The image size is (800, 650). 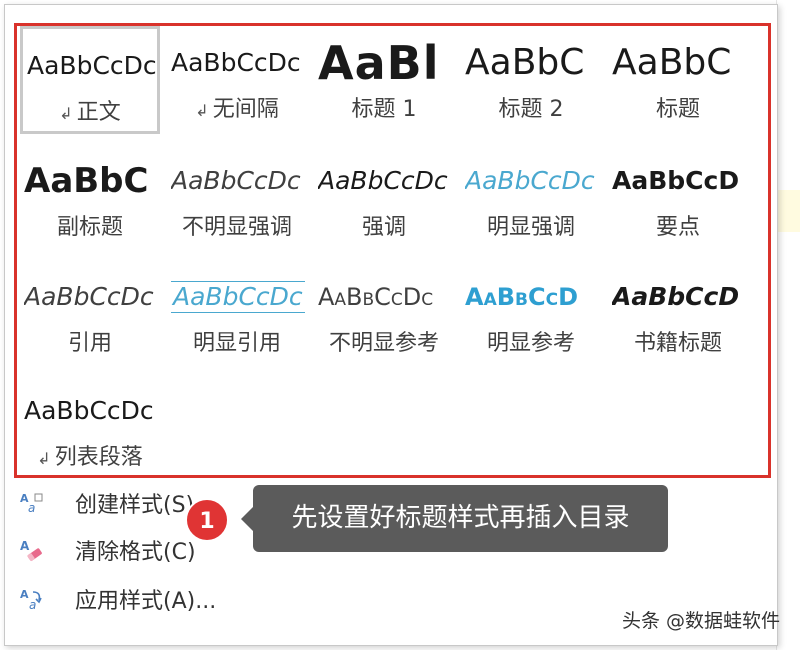 What do you see at coordinates (89, 343) in the screenshot?
I see `style-name: 引用` at bounding box center [89, 343].